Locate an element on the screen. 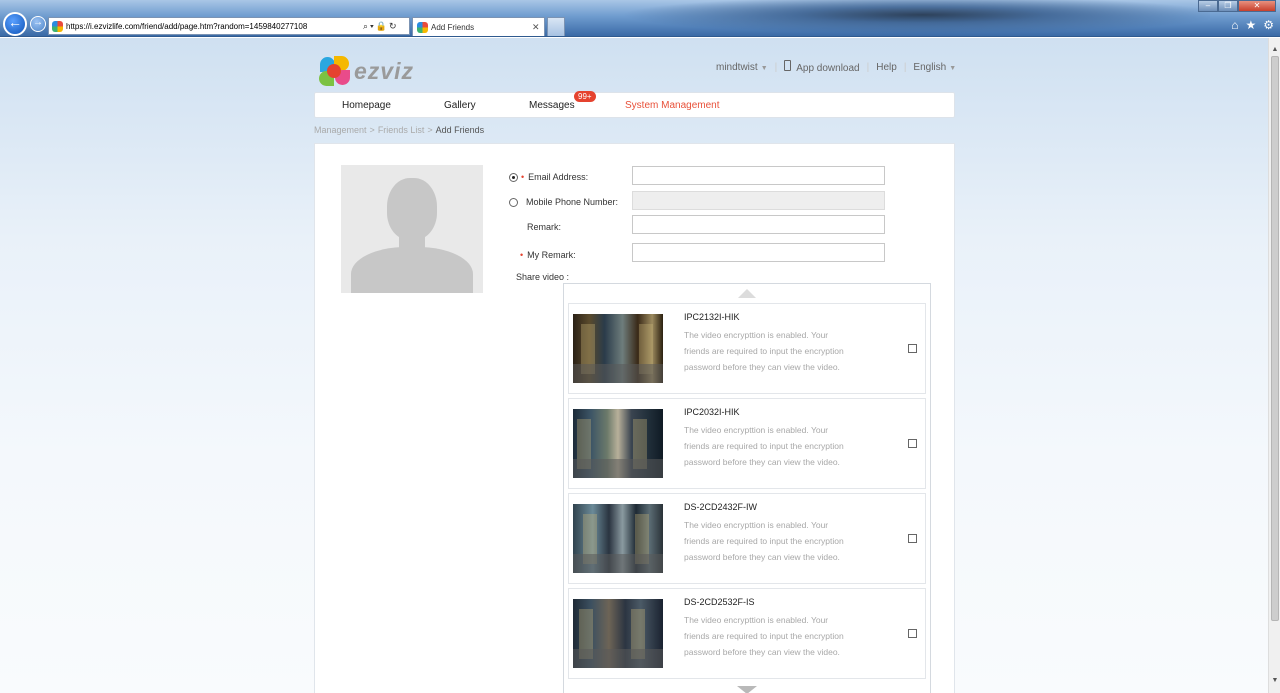 The image size is (1280, 693). breadcrumb: Management > Friends List > Add Friends is located at coordinates (399, 130).